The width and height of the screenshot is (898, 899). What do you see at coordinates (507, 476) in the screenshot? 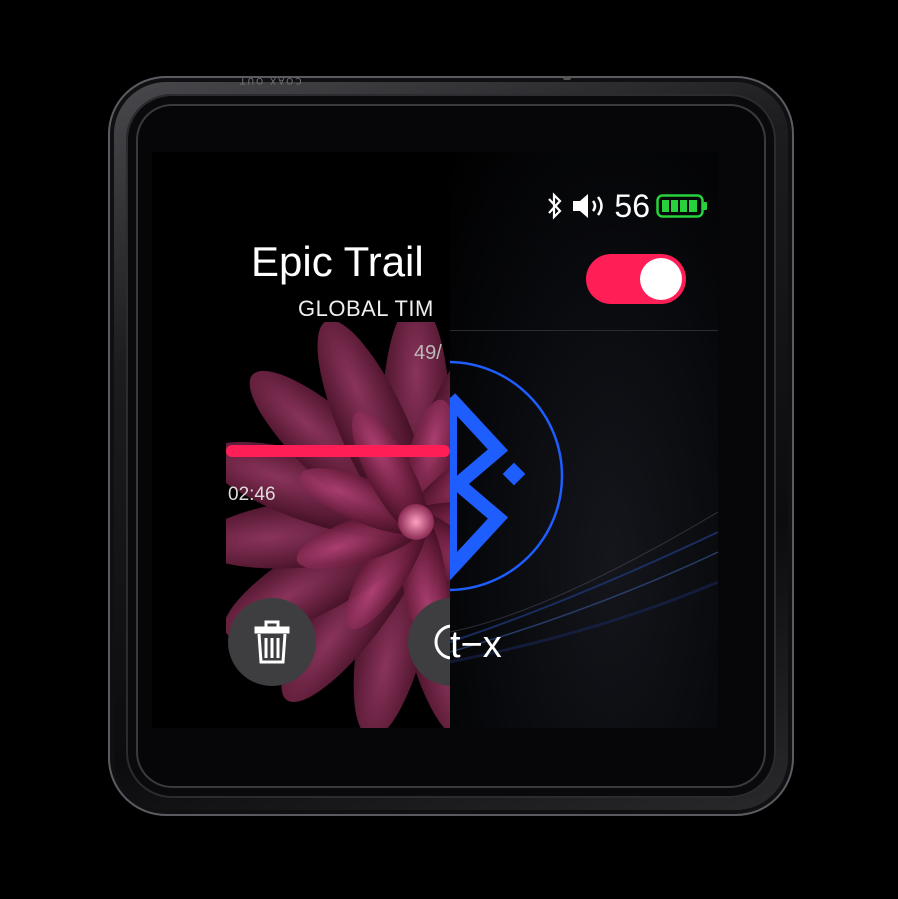
I see `bluetooth-large-icon` at bounding box center [507, 476].